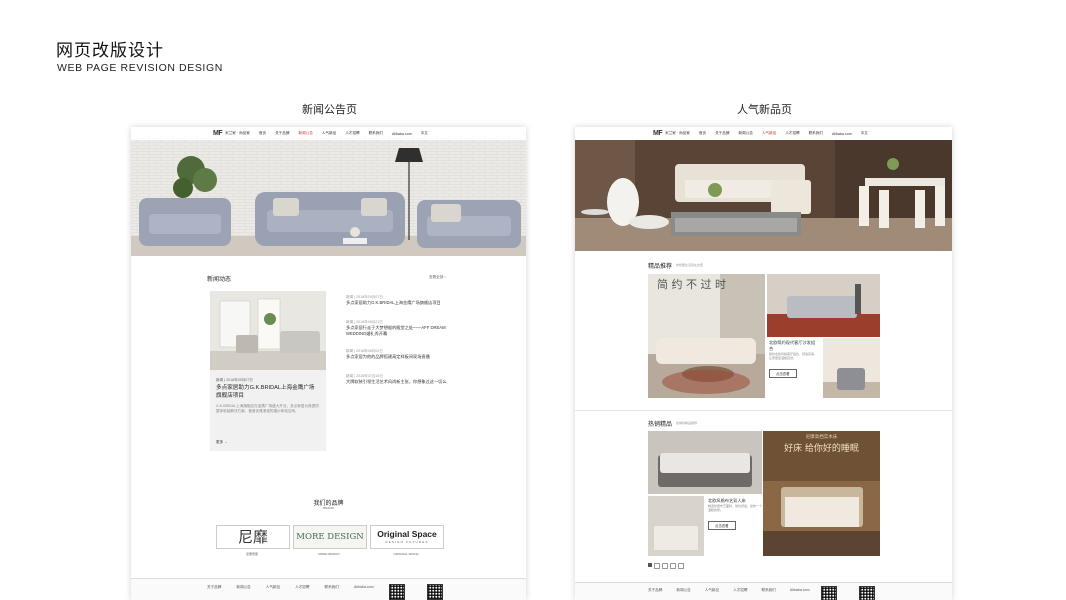 The width and height of the screenshot is (1066, 600). I want to click on featured-news-more: 更多 →, so click(222, 442).